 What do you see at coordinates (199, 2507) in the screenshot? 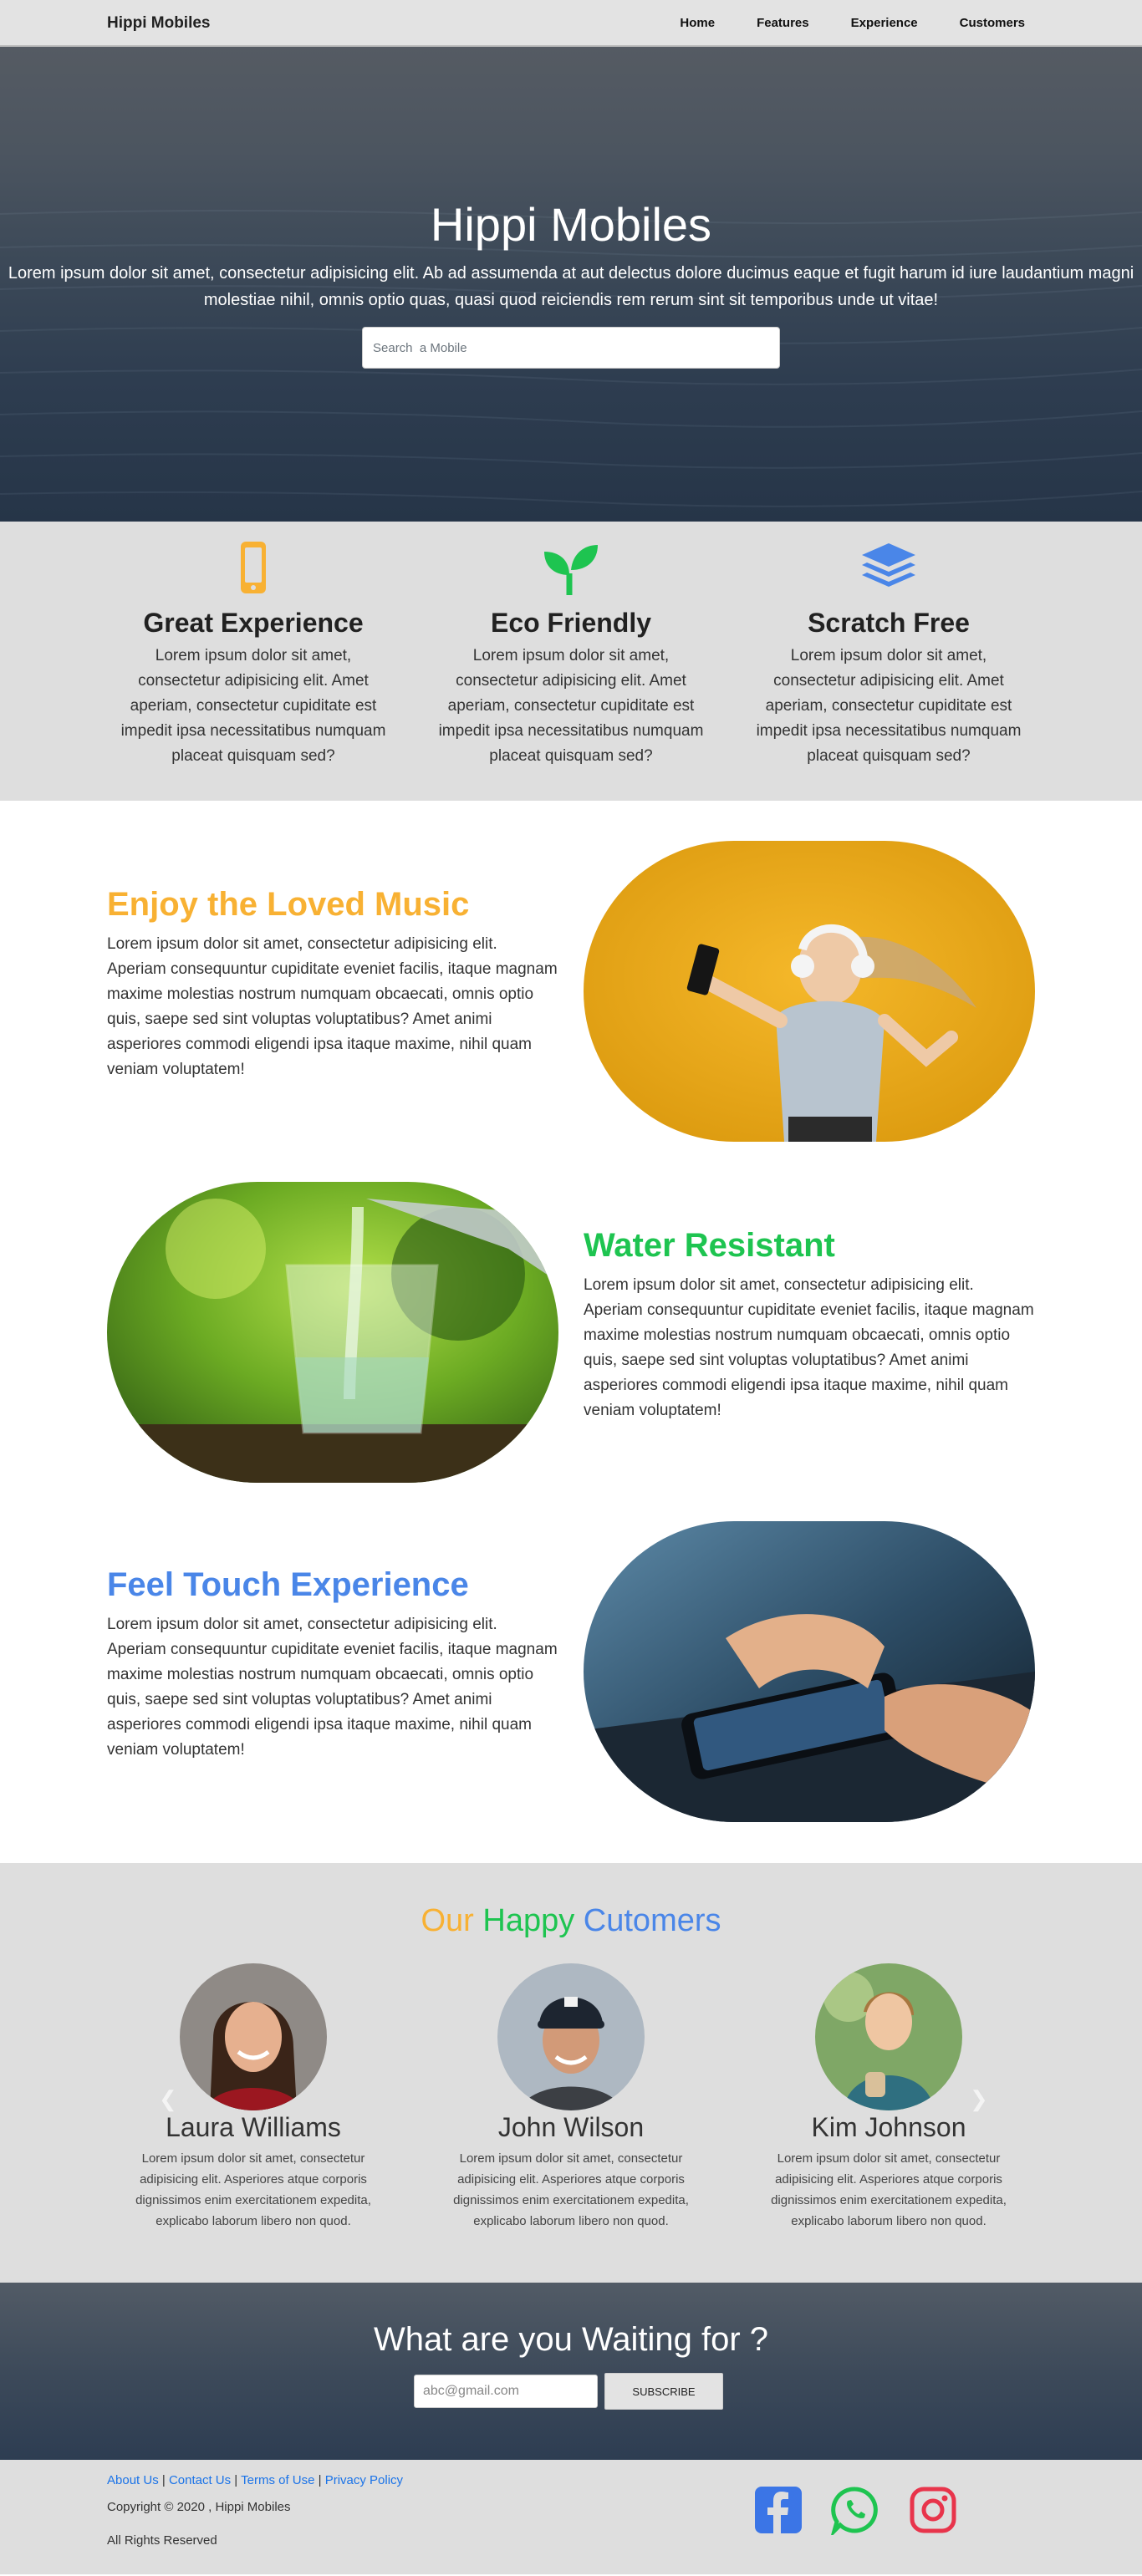
I see `copyright-text: Copyright © 2020 , Hippi Mobiles` at bounding box center [199, 2507].